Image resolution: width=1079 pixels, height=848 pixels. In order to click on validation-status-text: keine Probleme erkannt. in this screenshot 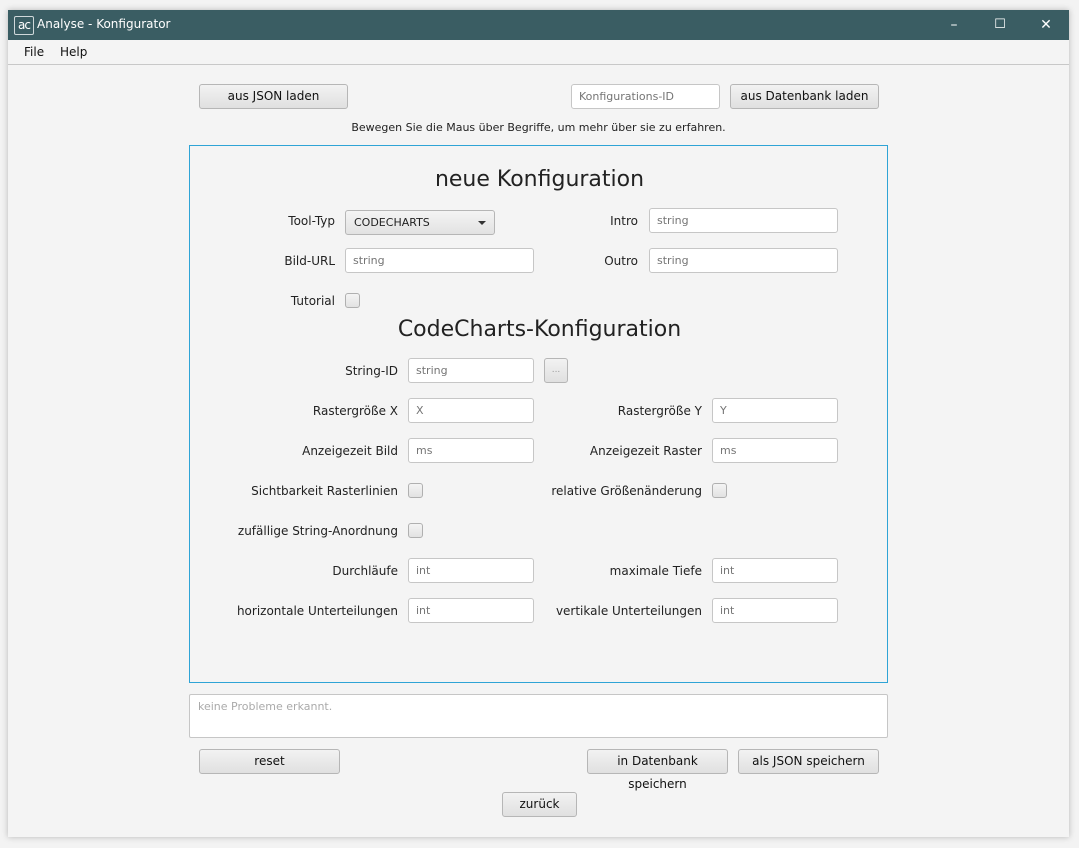, I will do `click(265, 706)`.